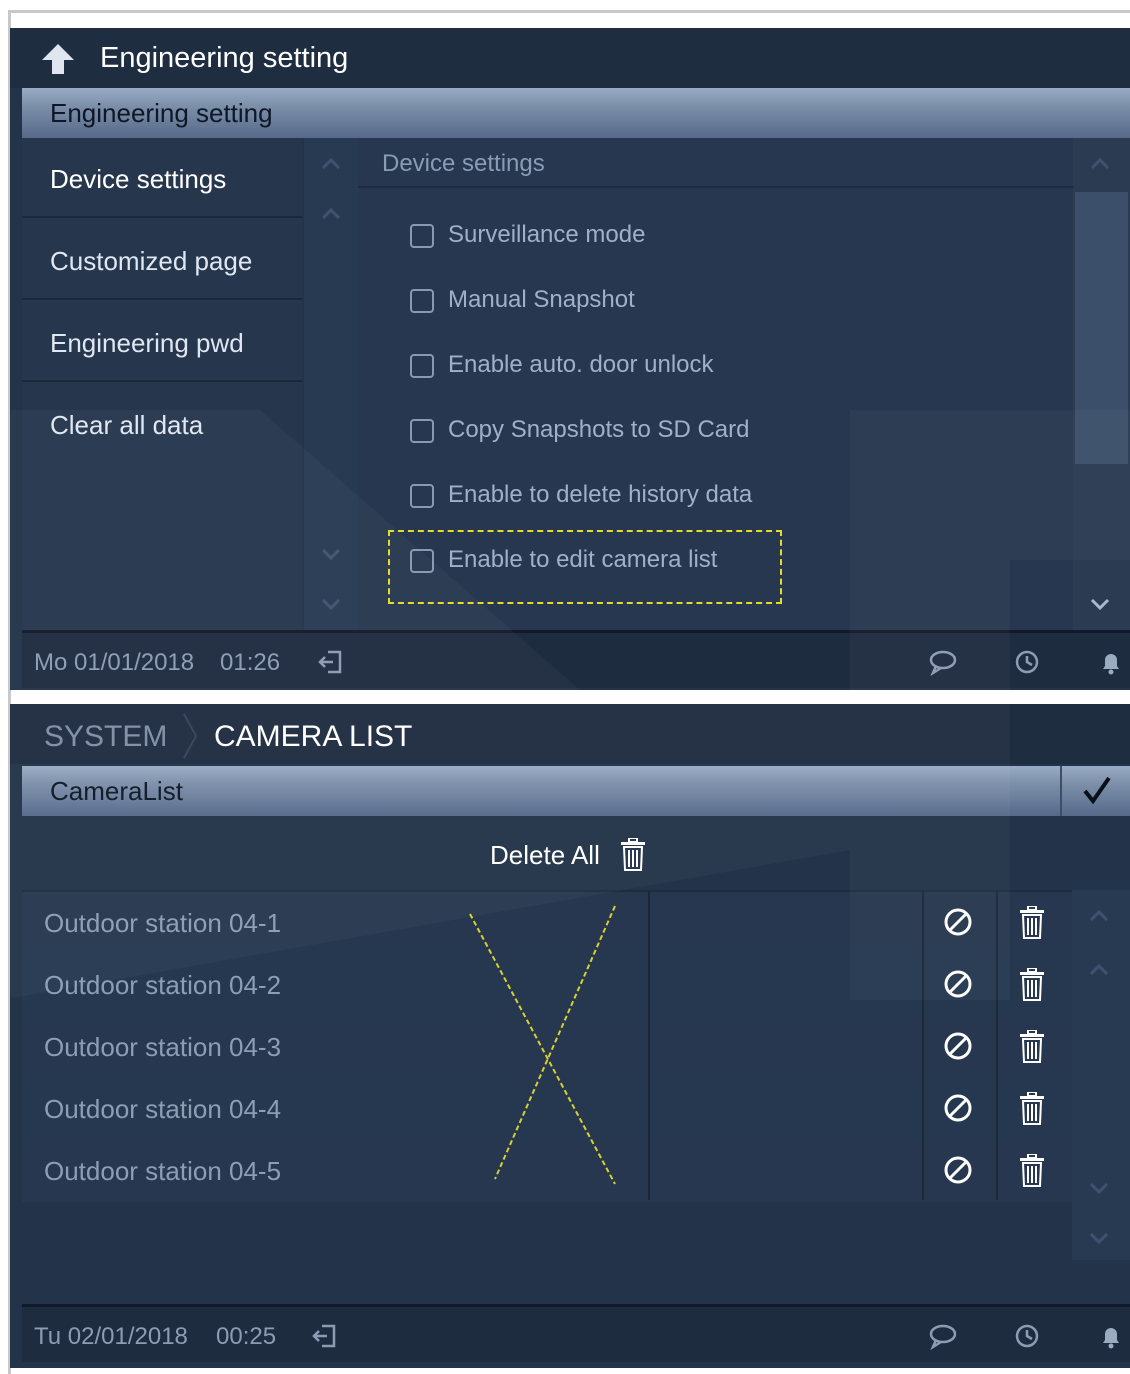 The height and width of the screenshot is (1374, 1130). I want to click on top-bar: SYSTEM CAMERA LIST, so click(570, 734).